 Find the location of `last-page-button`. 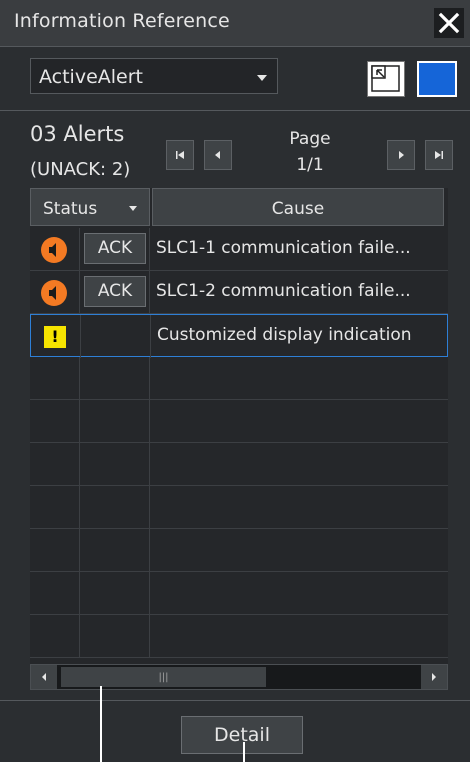

last-page-button is located at coordinates (439, 155).